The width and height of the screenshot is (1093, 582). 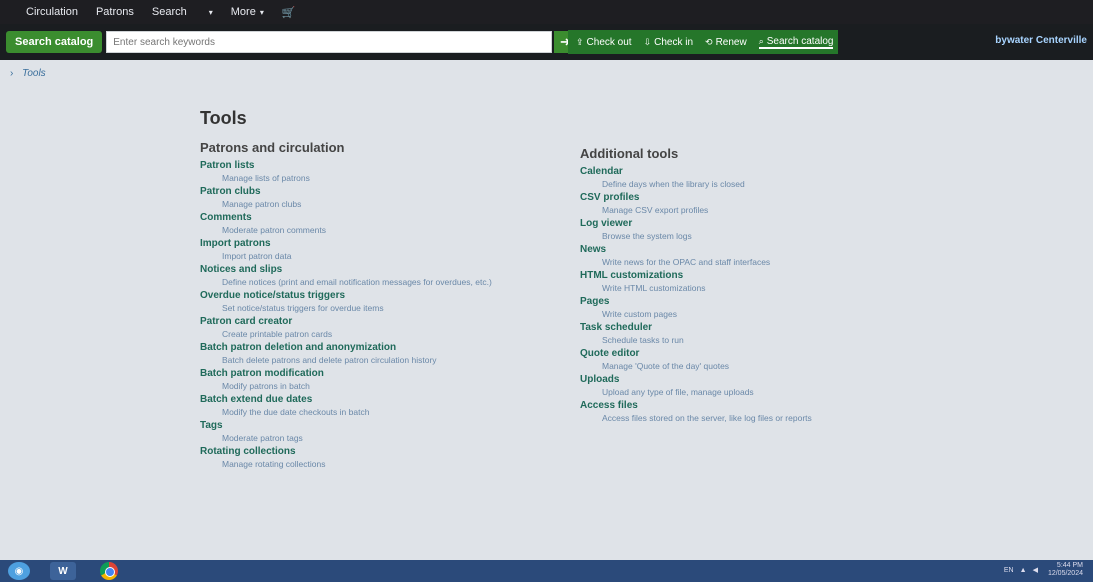 What do you see at coordinates (770, 275) in the screenshot?
I see `tool-link: HTML customizations` at bounding box center [770, 275].